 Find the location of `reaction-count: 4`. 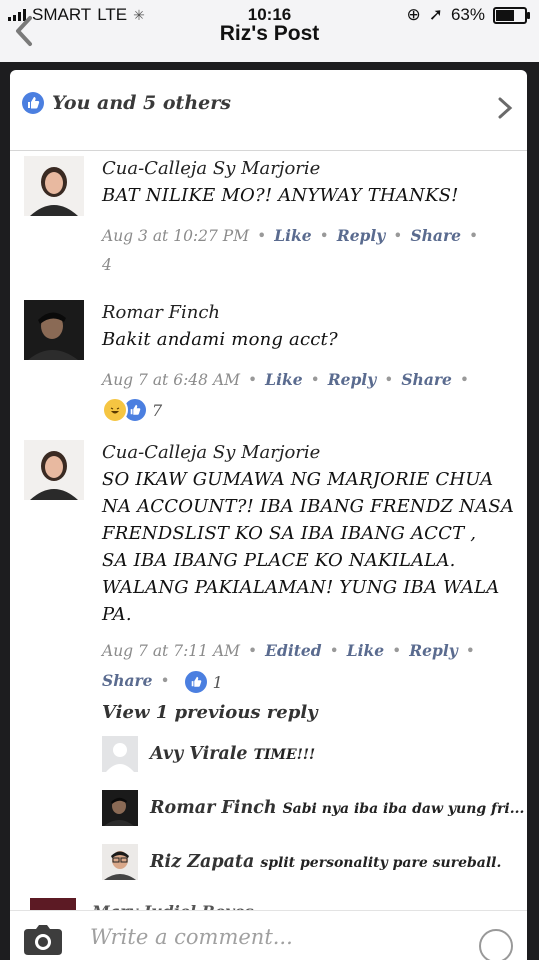

reaction-count: 4 is located at coordinates (107, 265).